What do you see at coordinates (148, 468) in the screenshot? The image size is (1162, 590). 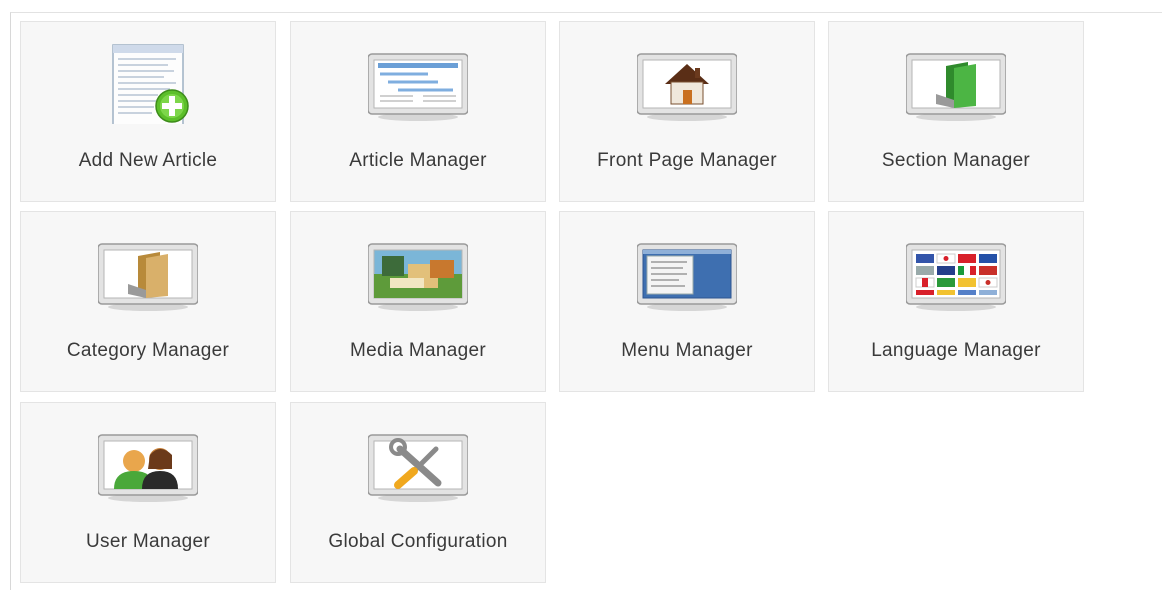 I see `users-icon` at bounding box center [148, 468].